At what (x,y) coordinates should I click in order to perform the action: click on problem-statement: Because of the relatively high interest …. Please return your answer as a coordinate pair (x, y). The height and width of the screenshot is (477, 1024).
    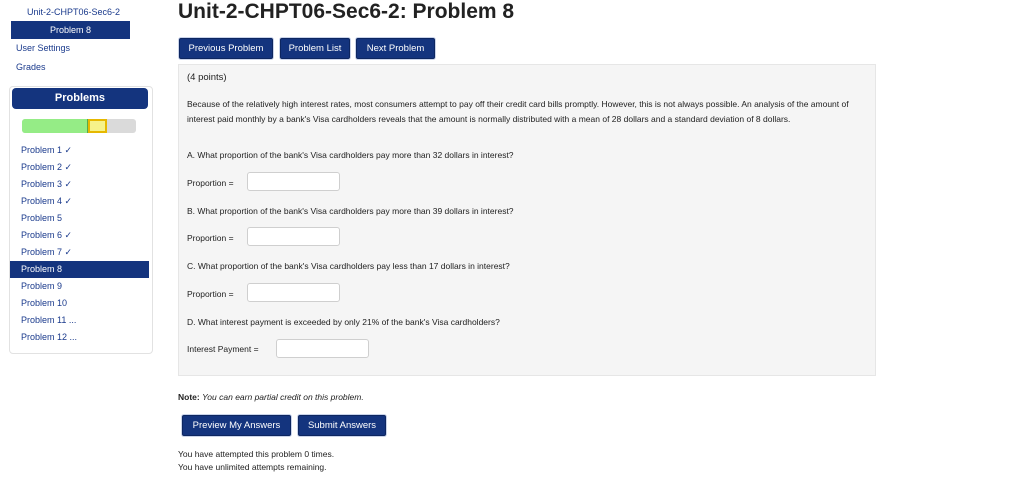
    Looking at the image, I should click on (518, 111).